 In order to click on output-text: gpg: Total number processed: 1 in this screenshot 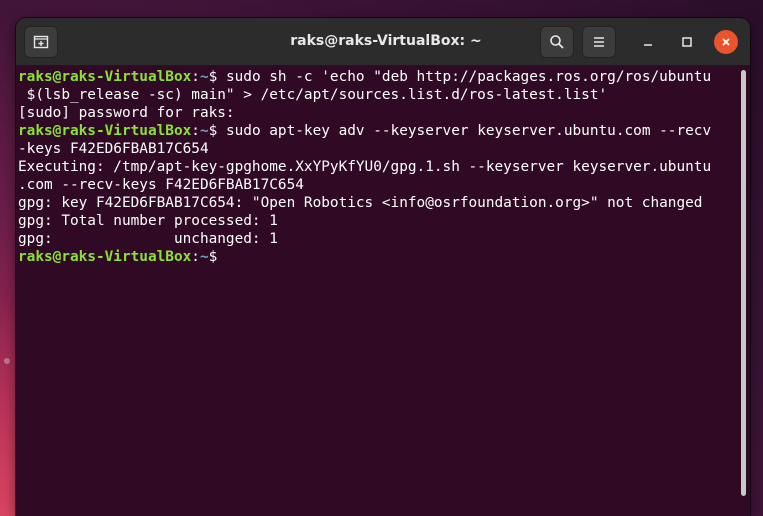, I will do `click(148, 221)`.